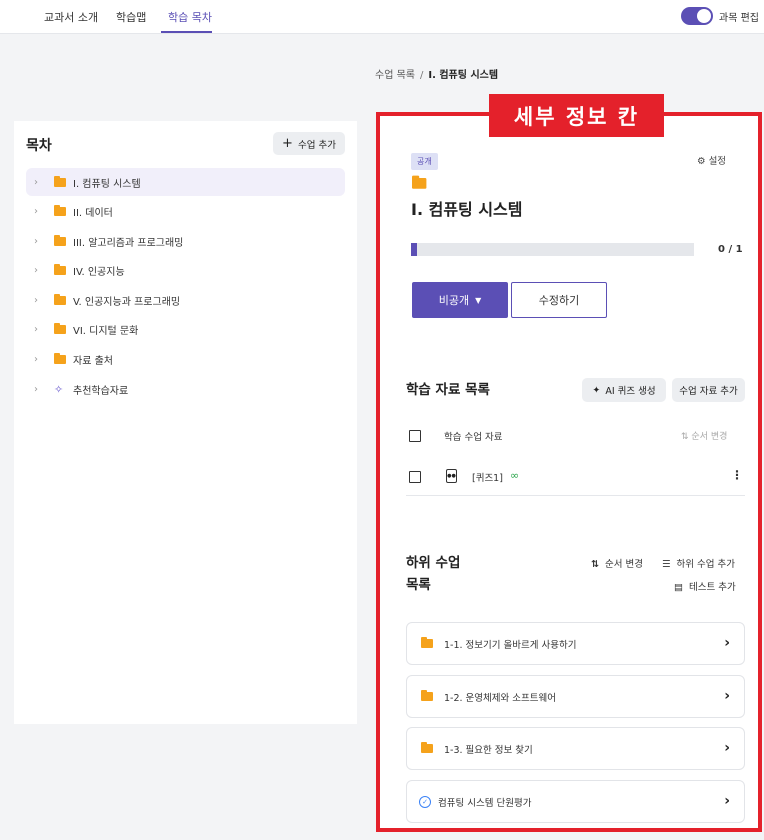 The width and height of the screenshot is (764, 840). What do you see at coordinates (712, 587) in the screenshot?
I see `add-test-label: 테스트 추가` at bounding box center [712, 587].